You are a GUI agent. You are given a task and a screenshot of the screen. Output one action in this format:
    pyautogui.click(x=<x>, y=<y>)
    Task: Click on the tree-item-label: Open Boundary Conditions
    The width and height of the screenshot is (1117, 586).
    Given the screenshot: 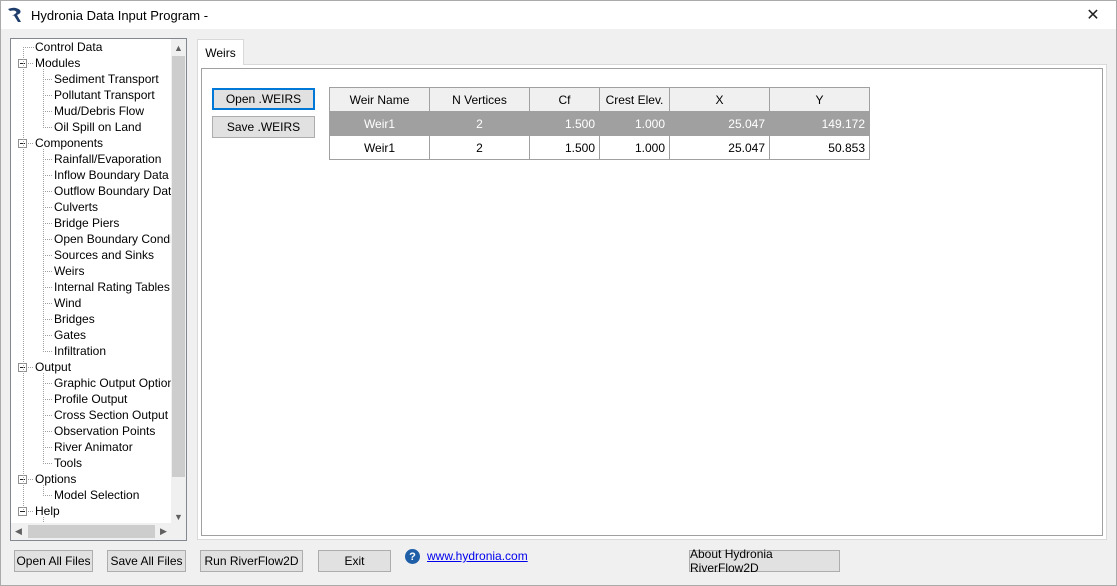 What is the action you would take?
    pyautogui.click(x=113, y=239)
    